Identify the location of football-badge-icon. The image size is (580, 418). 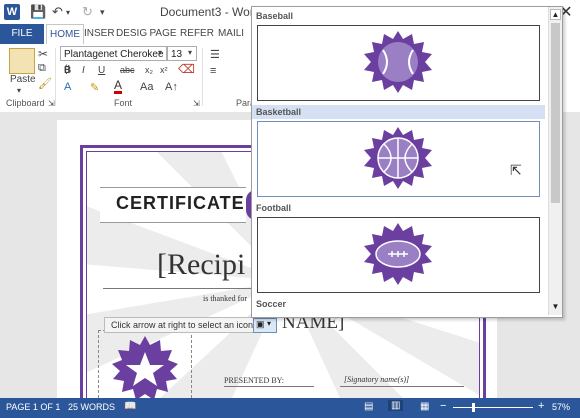
(398, 254).